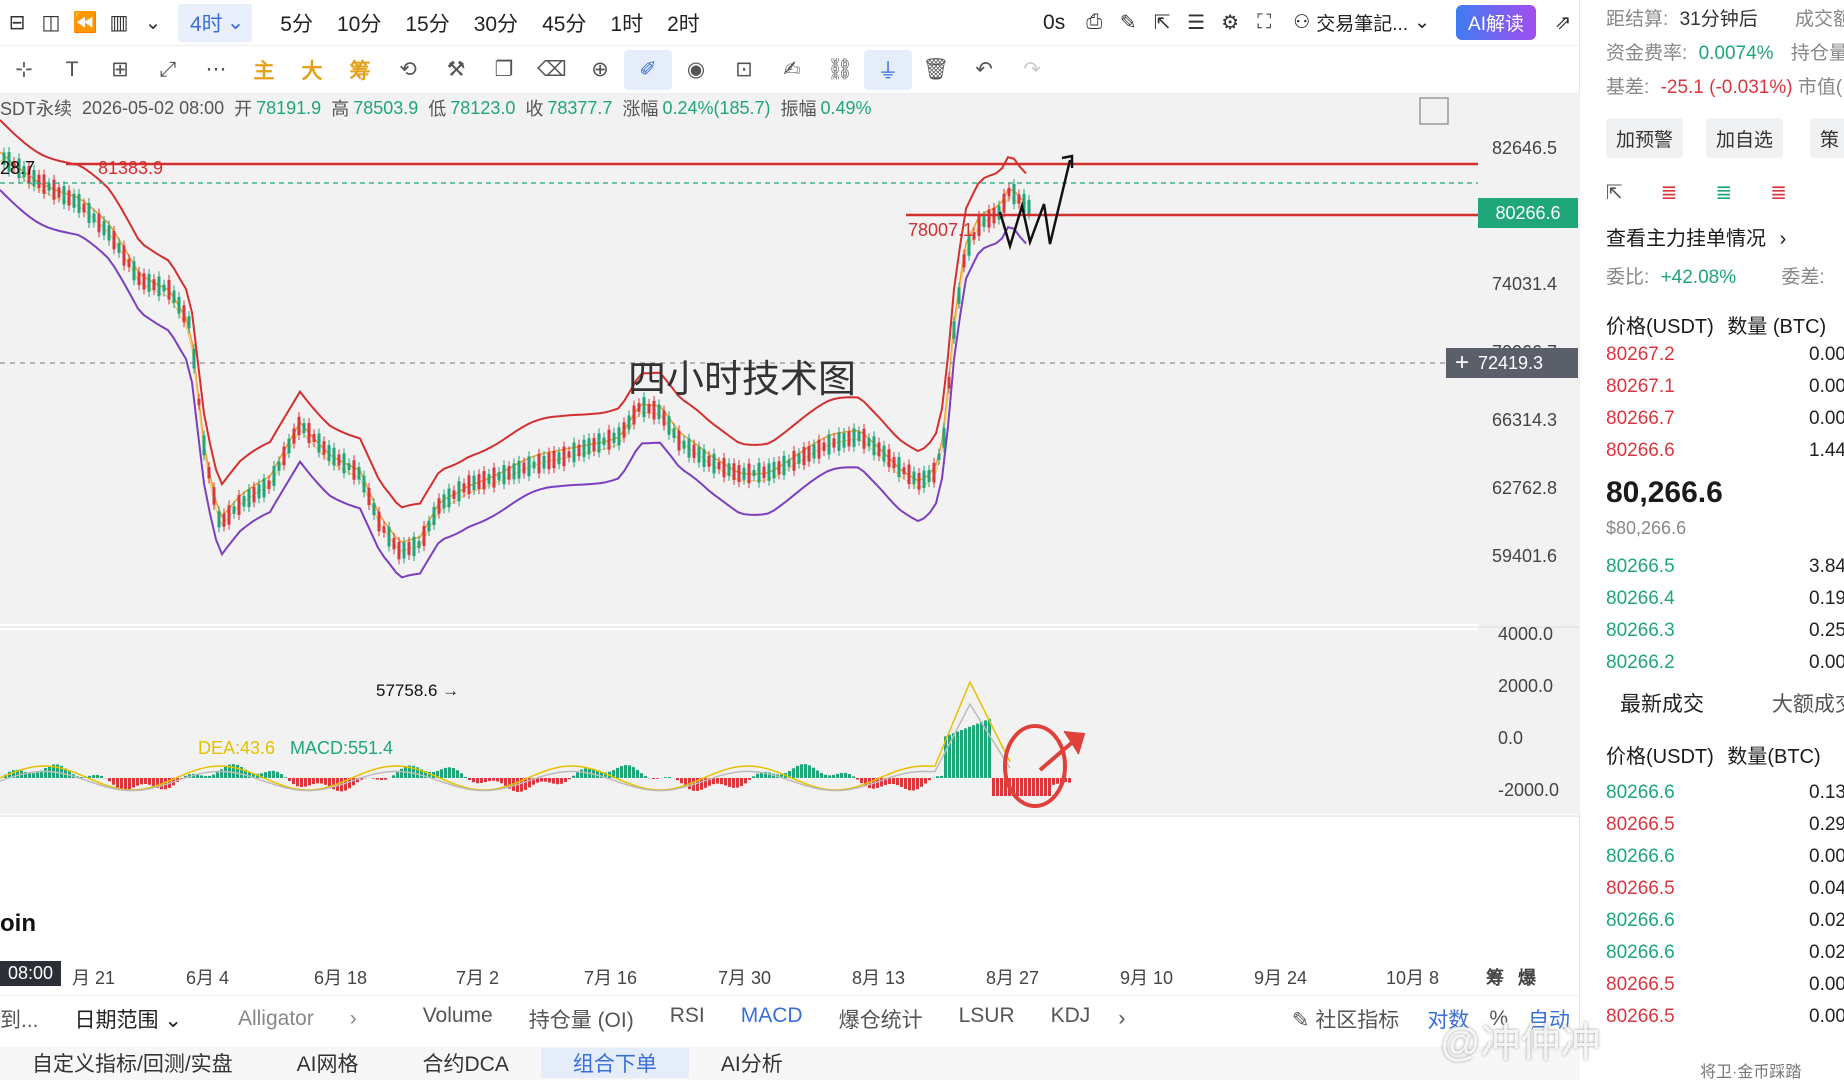  Describe the element at coordinates (564, 23) in the screenshot. I see `timeframe-5: 45分` at that location.